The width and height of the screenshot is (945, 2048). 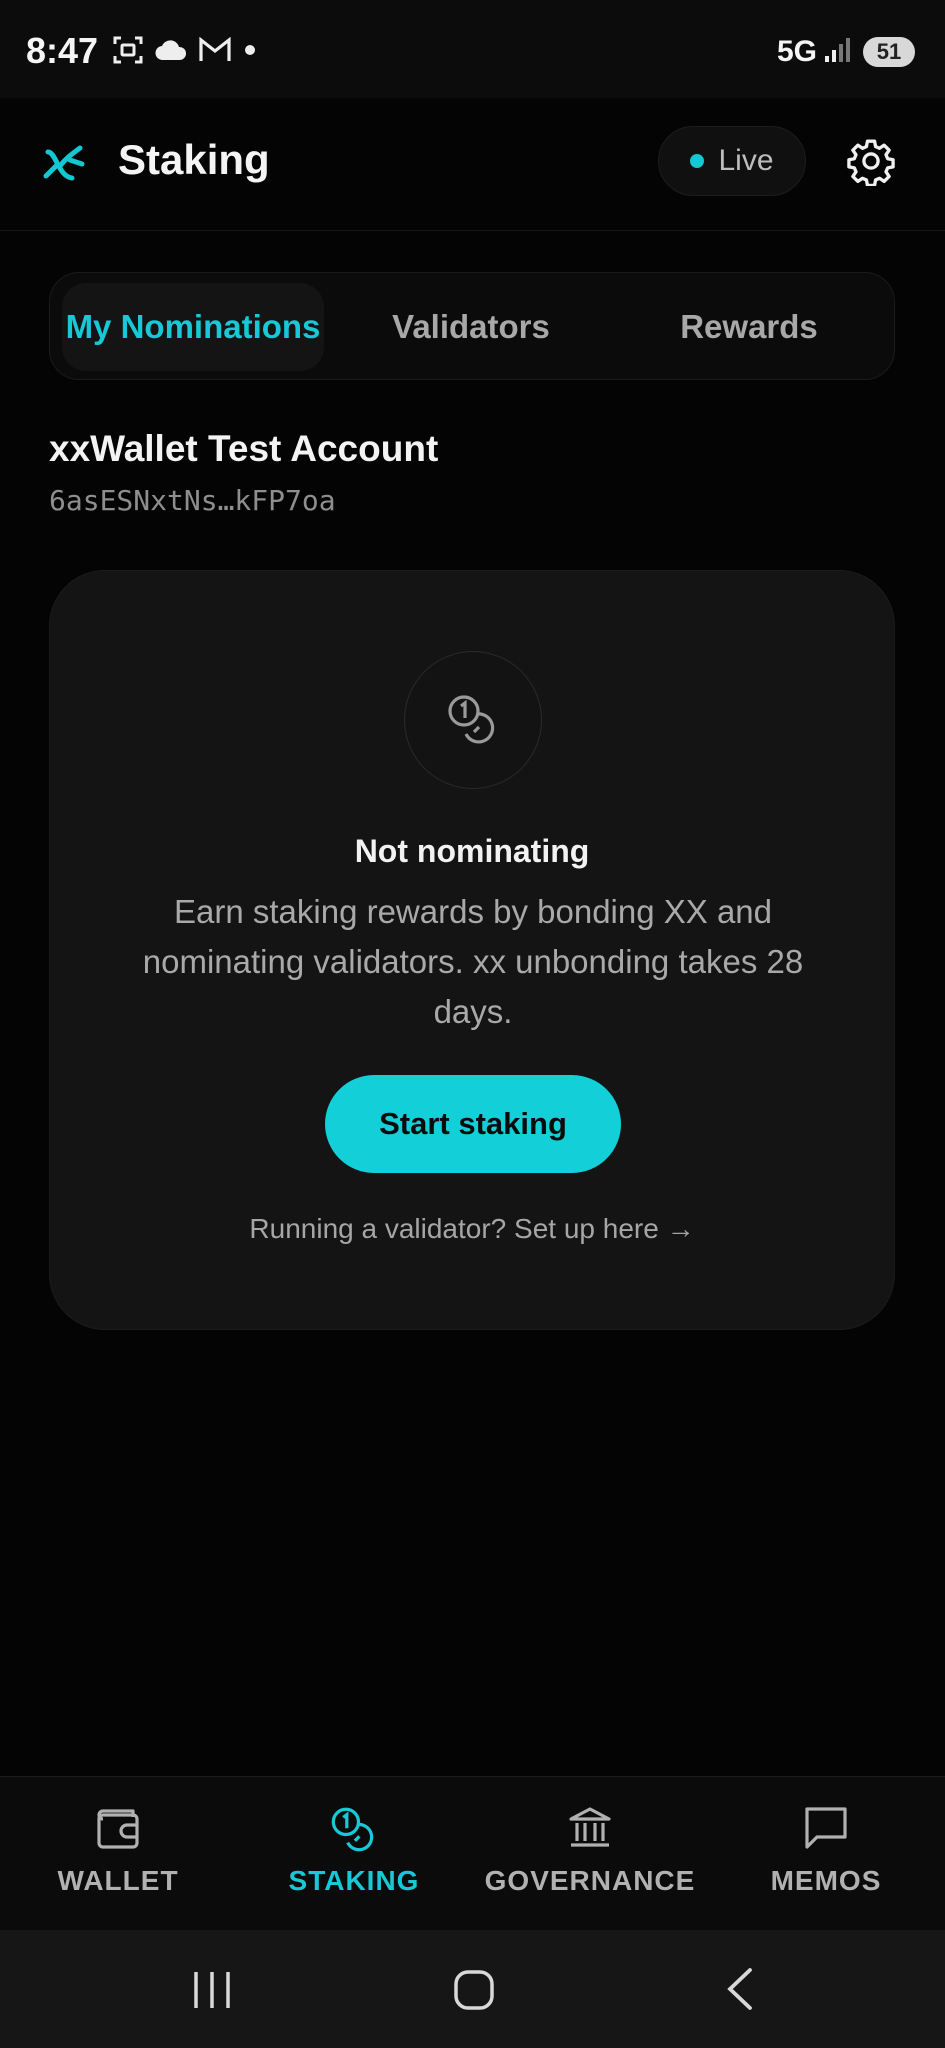 I want to click on nav-staking: STAKING, so click(x=354, y=1854).